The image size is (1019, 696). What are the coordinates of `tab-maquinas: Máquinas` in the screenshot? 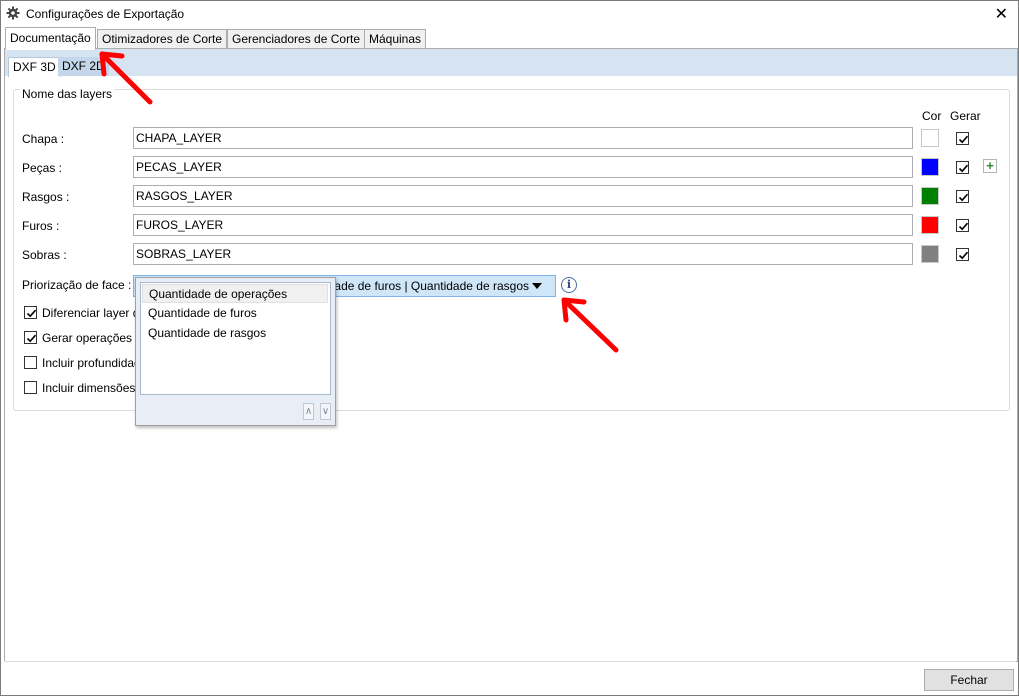 It's located at (395, 39).